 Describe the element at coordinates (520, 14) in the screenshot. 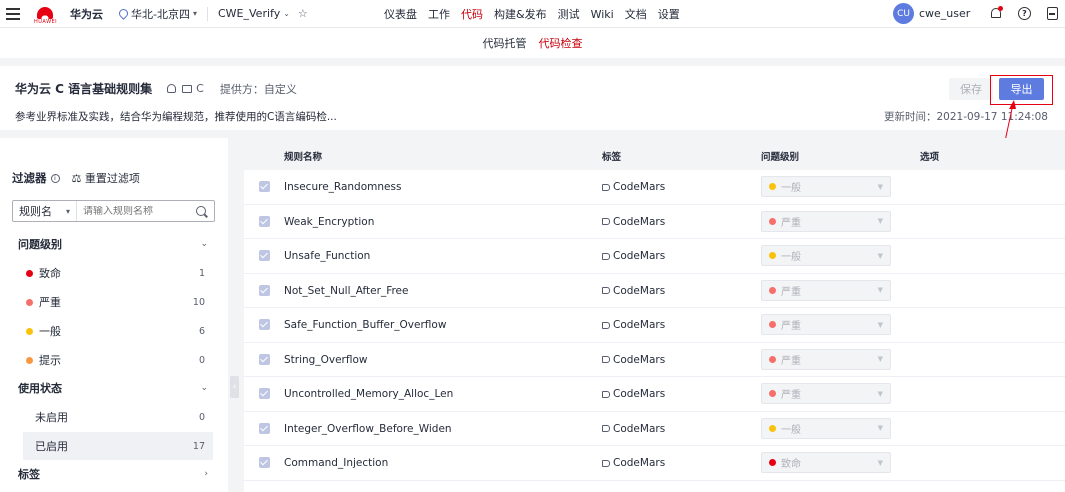

I see `nav-item-build-release: 构建&发布` at that location.